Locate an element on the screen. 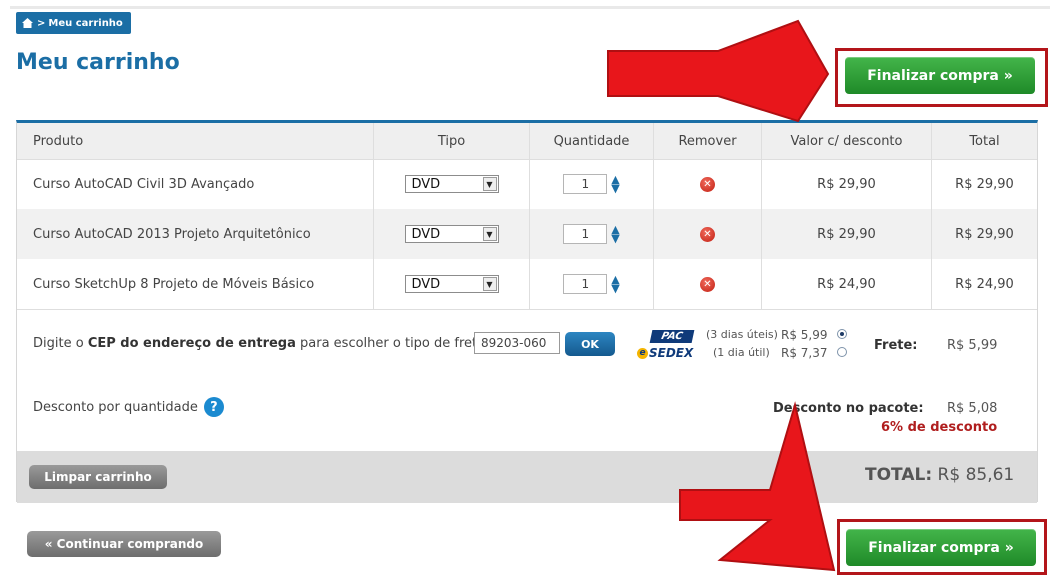 The width and height of the screenshot is (1052, 575). cart-total: TOTAL: R$ 85,61 is located at coordinates (939, 475).